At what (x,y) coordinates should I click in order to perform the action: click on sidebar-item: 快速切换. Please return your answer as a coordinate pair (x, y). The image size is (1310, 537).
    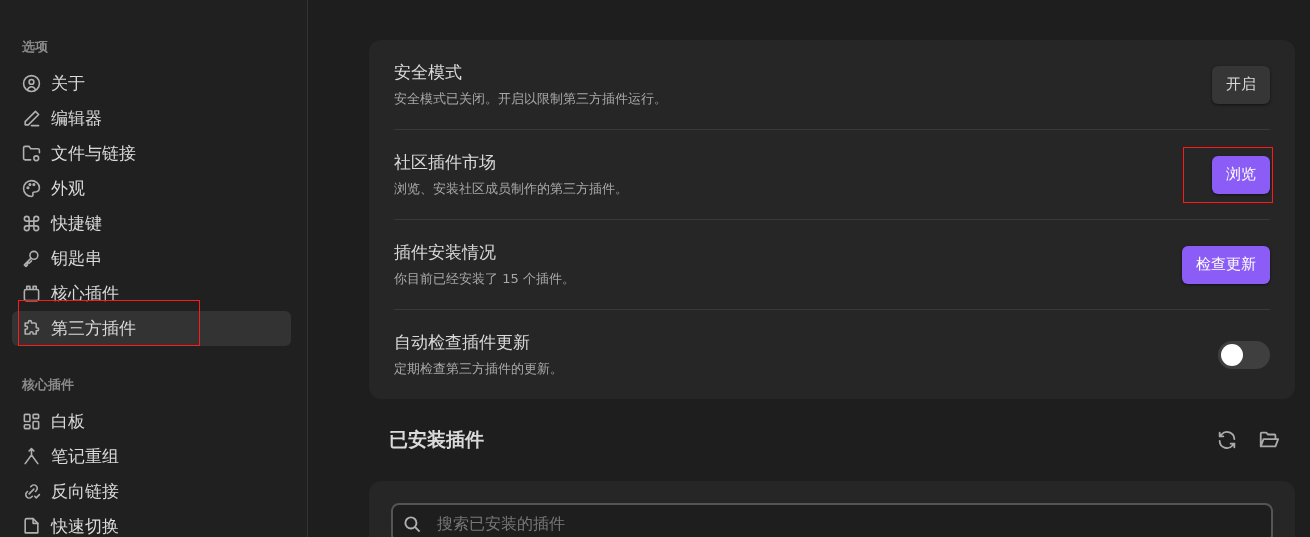
    Looking at the image, I should click on (151, 523).